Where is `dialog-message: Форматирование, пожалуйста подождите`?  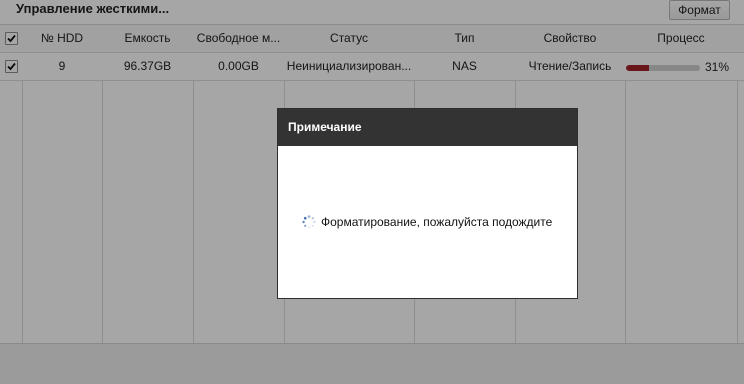
dialog-message: Форматирование, пожалуйста подождите is located at coordinates (437, 222).